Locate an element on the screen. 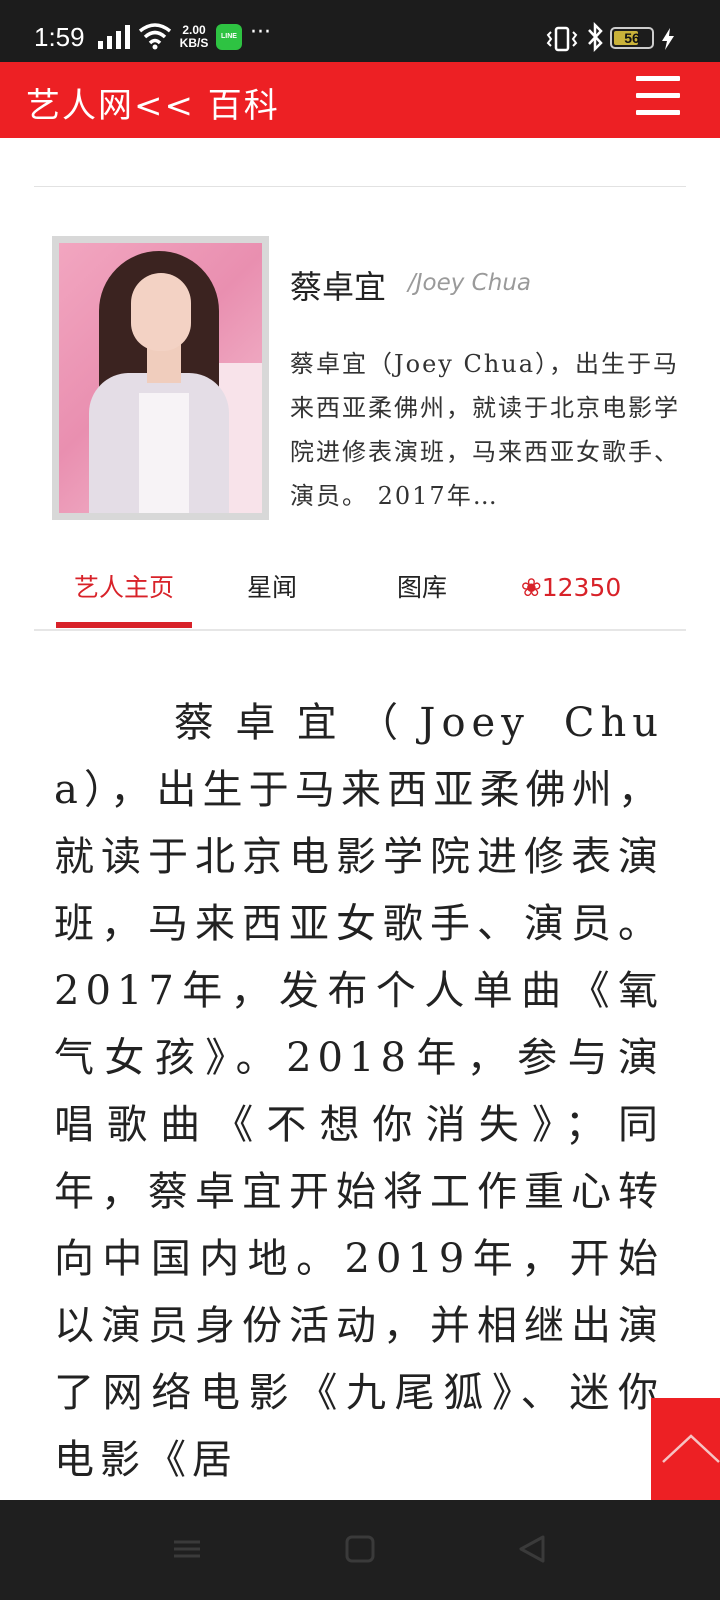  vibrate-icon is located at coordinates (562, 39).